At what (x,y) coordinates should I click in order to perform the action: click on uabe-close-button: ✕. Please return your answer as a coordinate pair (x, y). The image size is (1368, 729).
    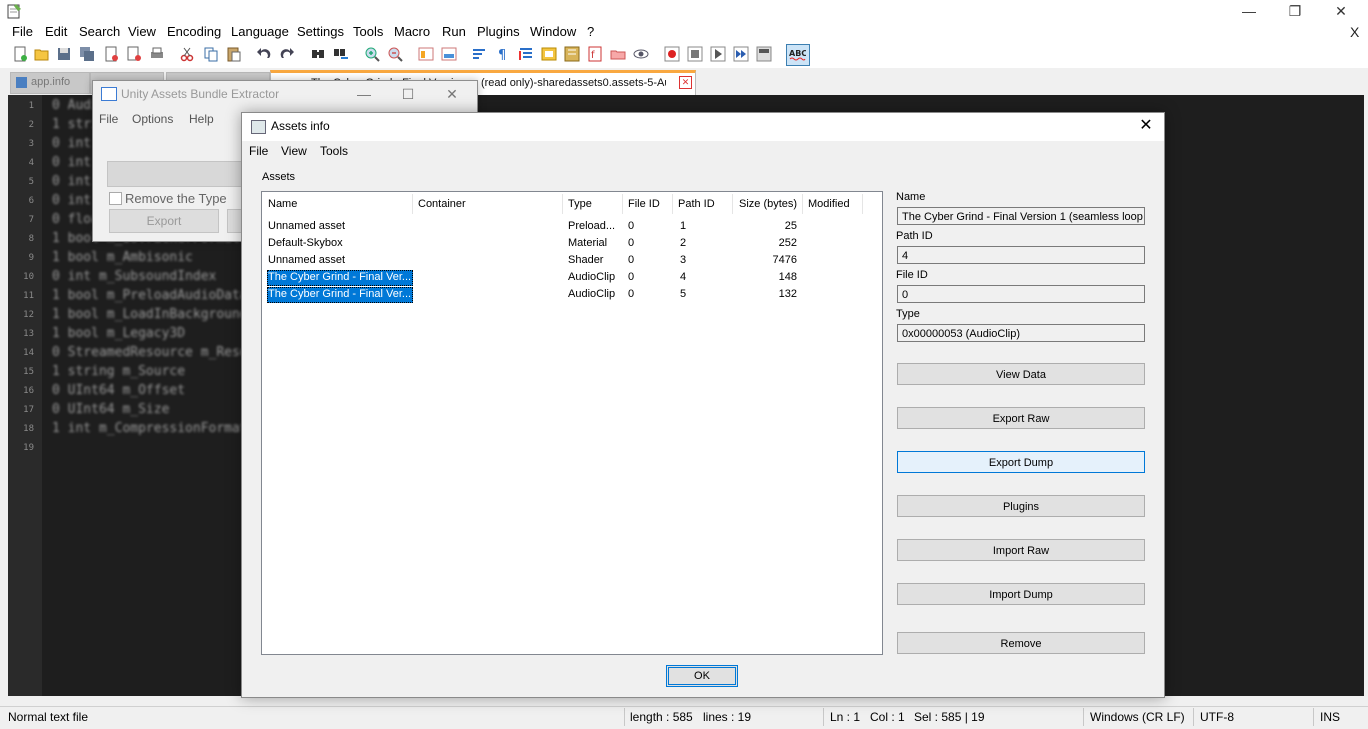
    Looking at the image, I should click on (452, 94).